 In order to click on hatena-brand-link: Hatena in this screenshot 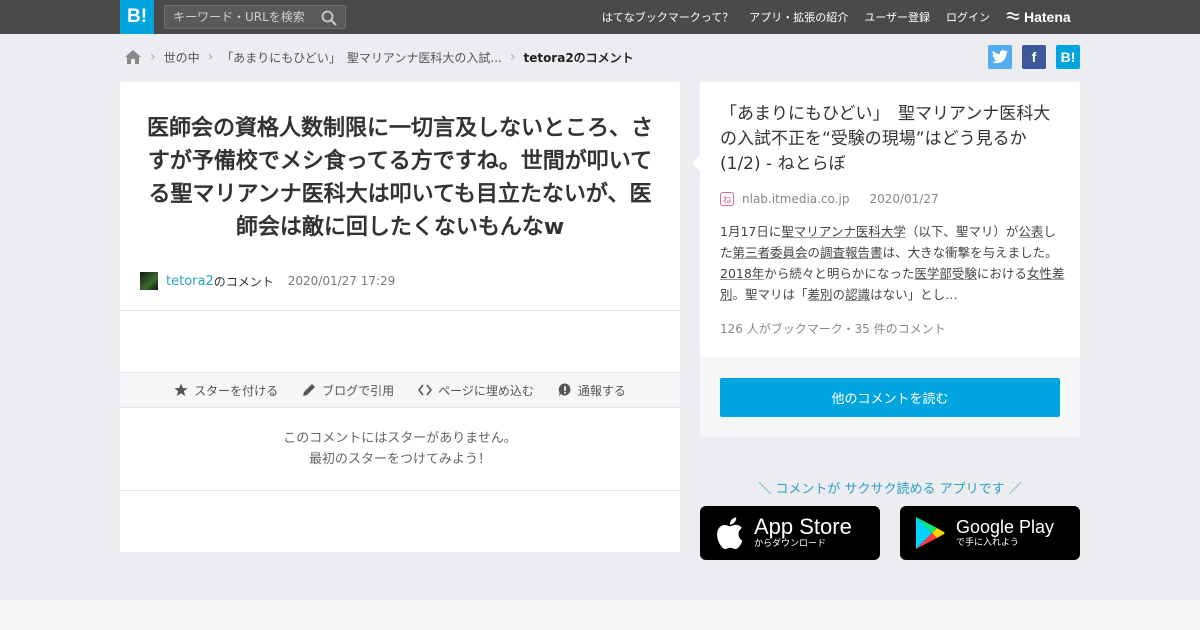, I will do `click(1038, 17)`.